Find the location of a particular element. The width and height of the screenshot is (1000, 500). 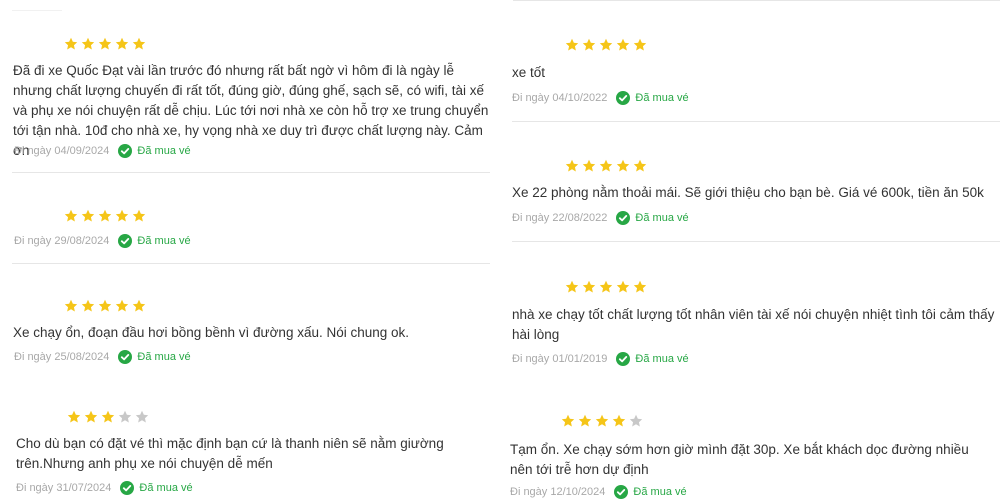

trip-date: Đi ngày 01/01/2019 is located at coordinates (560, 359).